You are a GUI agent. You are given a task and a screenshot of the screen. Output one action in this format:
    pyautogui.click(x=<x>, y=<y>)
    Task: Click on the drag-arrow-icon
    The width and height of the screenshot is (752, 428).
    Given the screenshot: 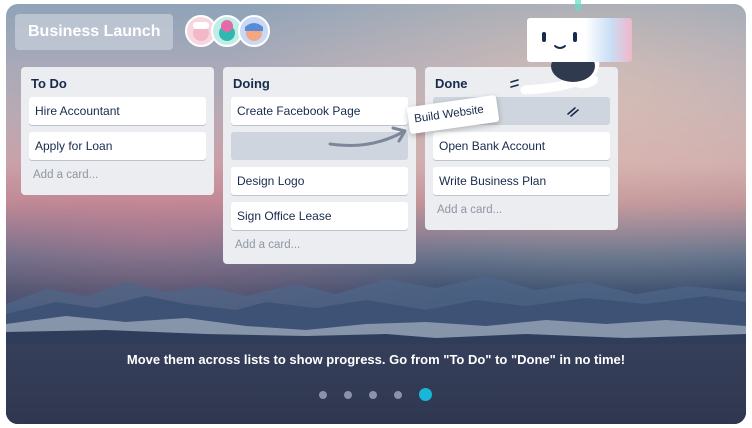 What is the action you would take?
    pyautogui.click(x=367, y=136)
    